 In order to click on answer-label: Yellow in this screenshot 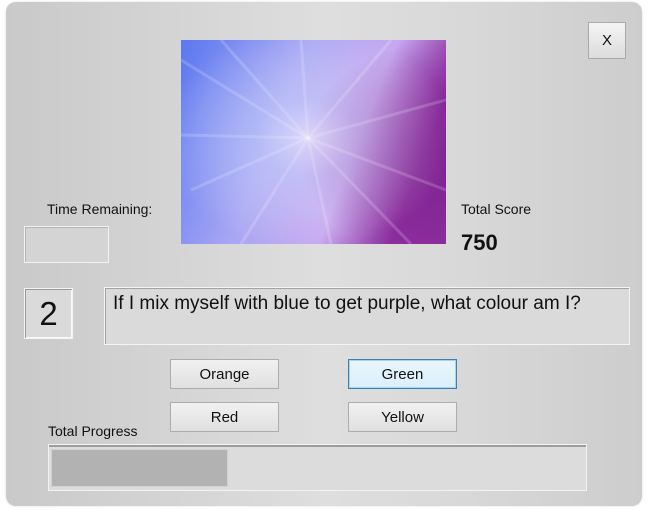, I will do `click(402, 417)`.